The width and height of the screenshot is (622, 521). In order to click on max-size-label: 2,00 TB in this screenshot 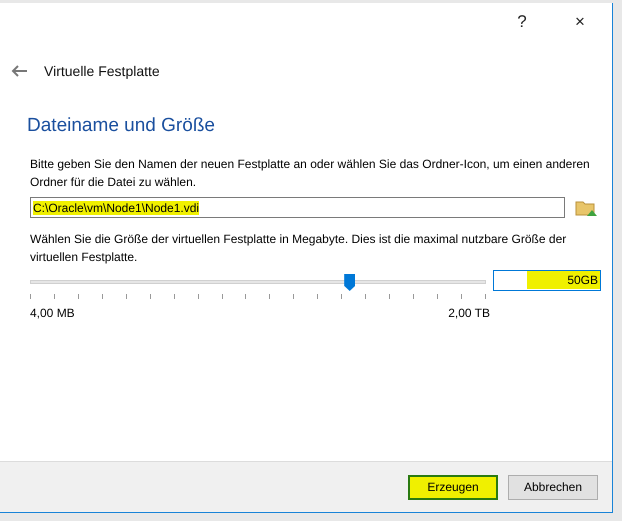, I will do `click(469, 313)`.